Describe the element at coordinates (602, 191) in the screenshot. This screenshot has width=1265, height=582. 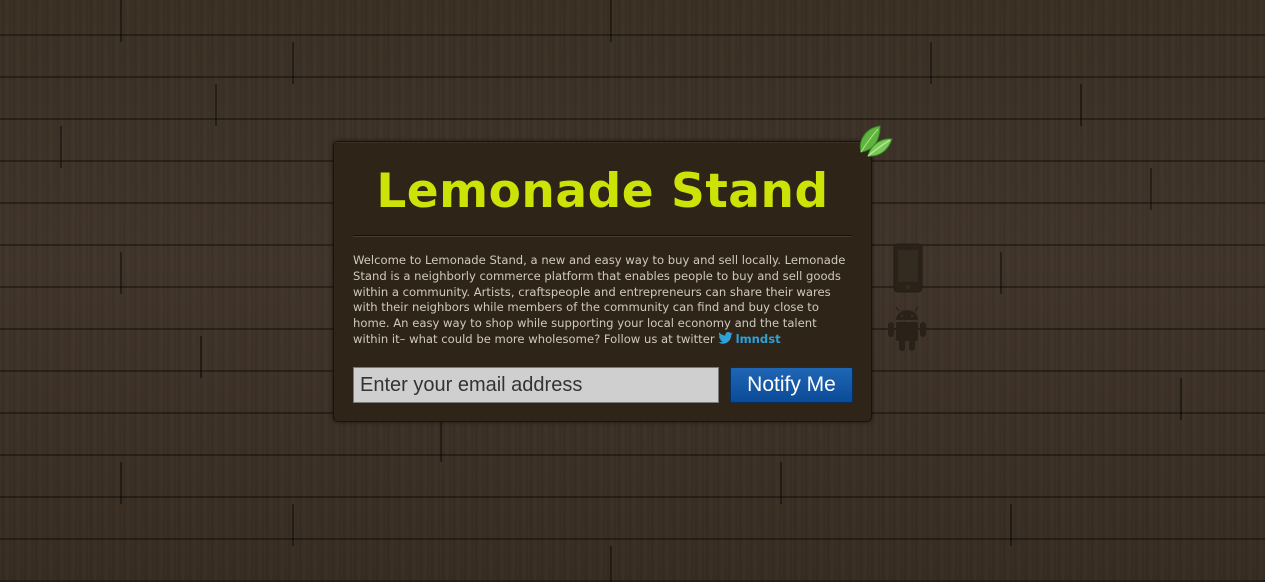
I see `page-title: Lemonade Stand` at that location.